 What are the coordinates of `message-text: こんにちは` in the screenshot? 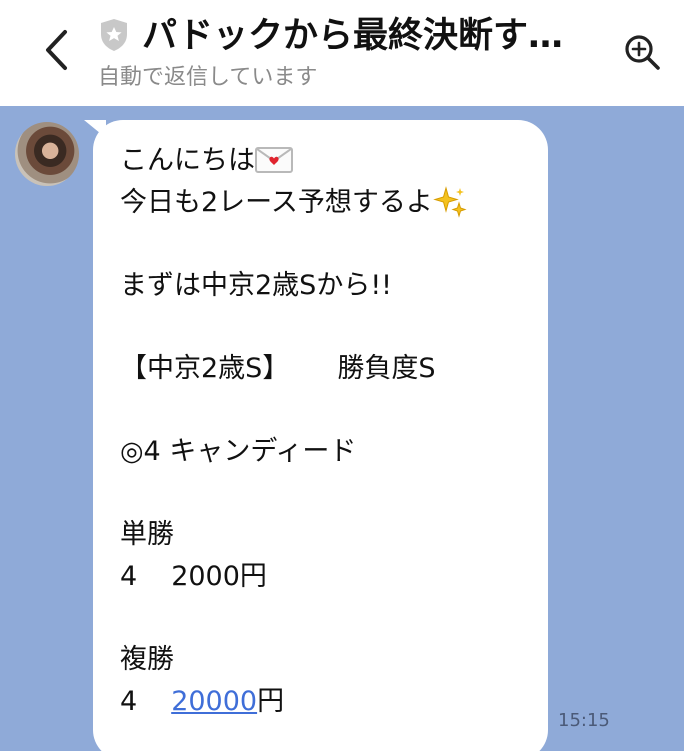 It's located at (187, 160).